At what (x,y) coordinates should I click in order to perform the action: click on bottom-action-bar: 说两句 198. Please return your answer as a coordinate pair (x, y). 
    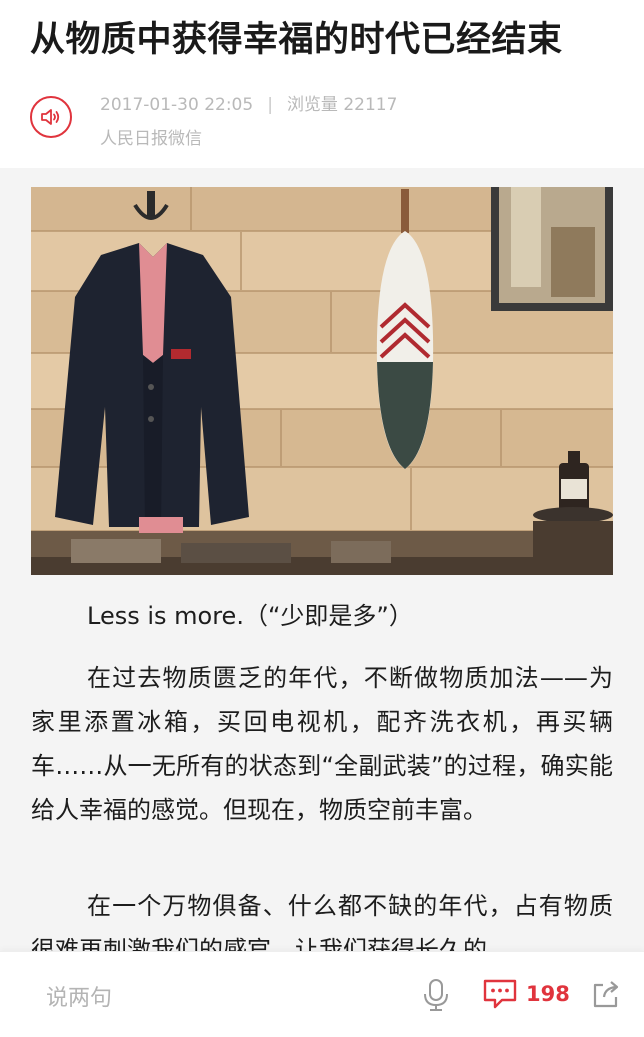
    Looking at the image, I should click on (322, 994).